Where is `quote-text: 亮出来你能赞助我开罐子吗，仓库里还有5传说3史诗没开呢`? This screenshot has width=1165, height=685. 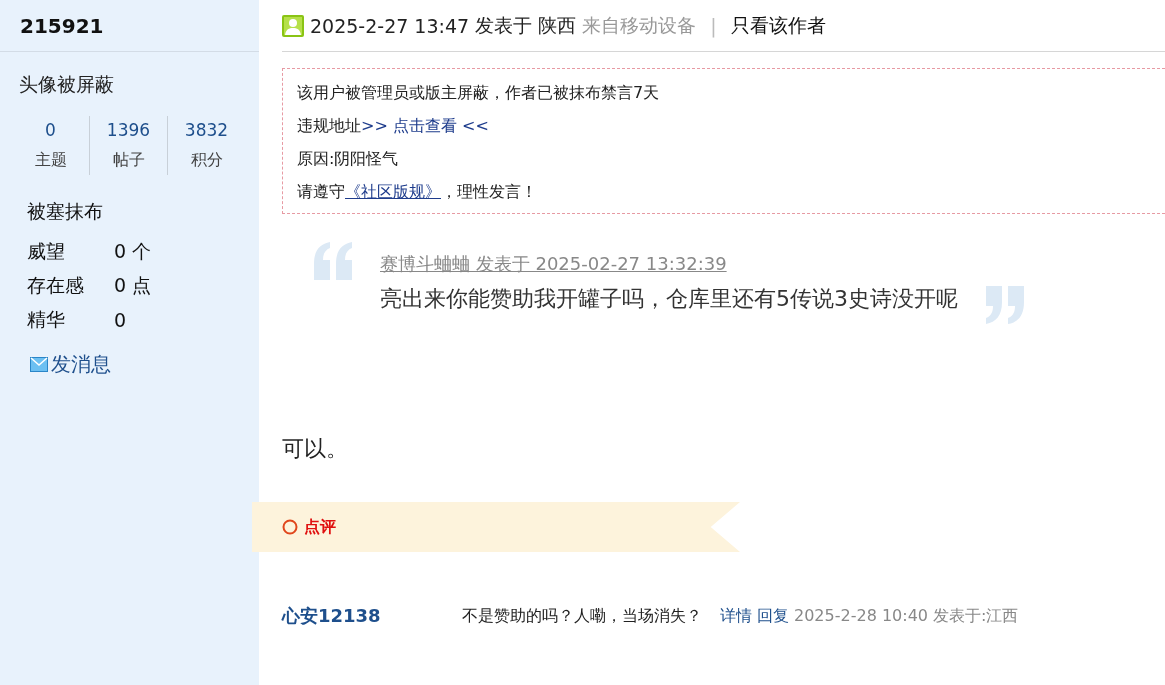 quote-text: 亮出来你能赞助我开罐子吗，仓库里还有5传说3史诗没开呢 is located at coordinates (669, 299).